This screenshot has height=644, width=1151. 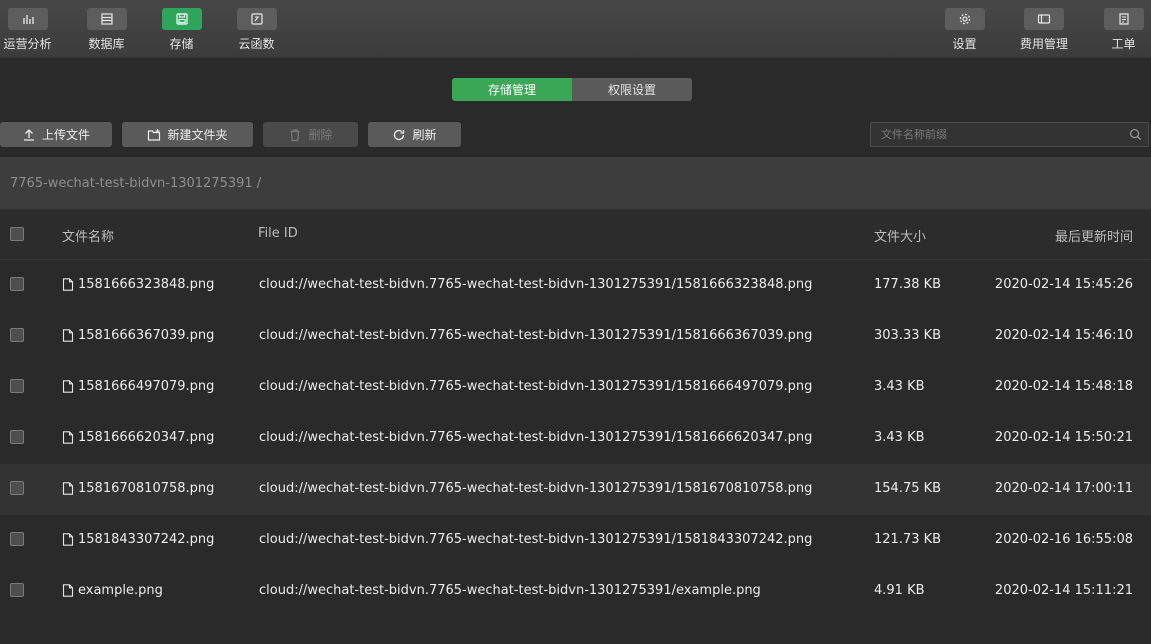 I want to click on updated-time-cell: 2020-02-14 15:46:10, so click(x=1063, y=335).